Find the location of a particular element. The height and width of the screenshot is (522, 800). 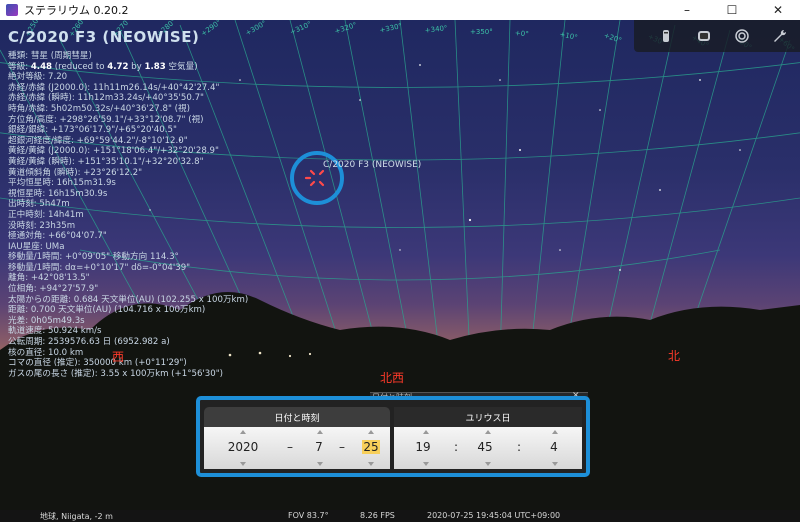

info-line: コマの直径 (推定): 350000 km (+0°11'29") is located at coordinates (97, 363).